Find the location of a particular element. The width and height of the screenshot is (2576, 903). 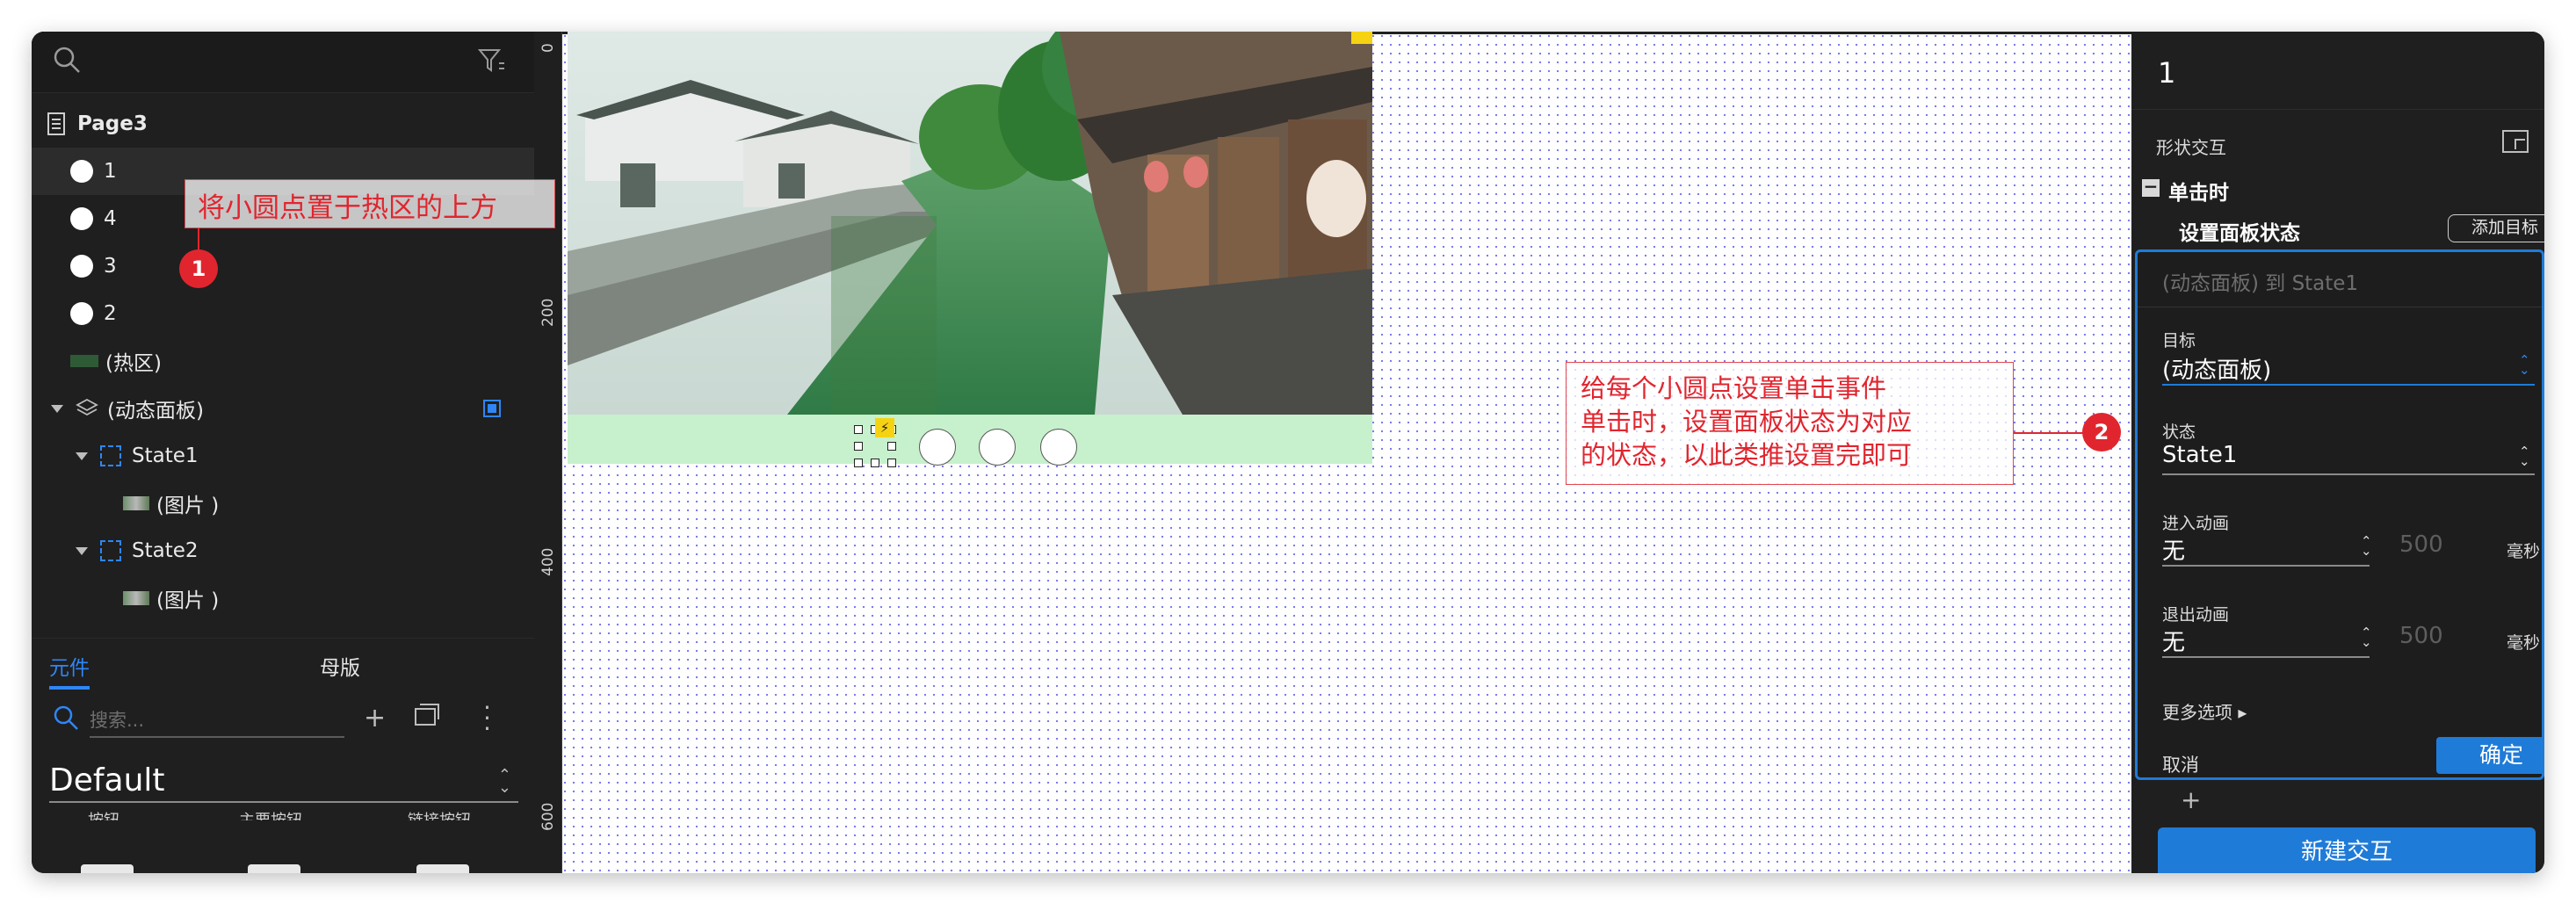

add-library-icon: + is located at coordinates (375, 718).